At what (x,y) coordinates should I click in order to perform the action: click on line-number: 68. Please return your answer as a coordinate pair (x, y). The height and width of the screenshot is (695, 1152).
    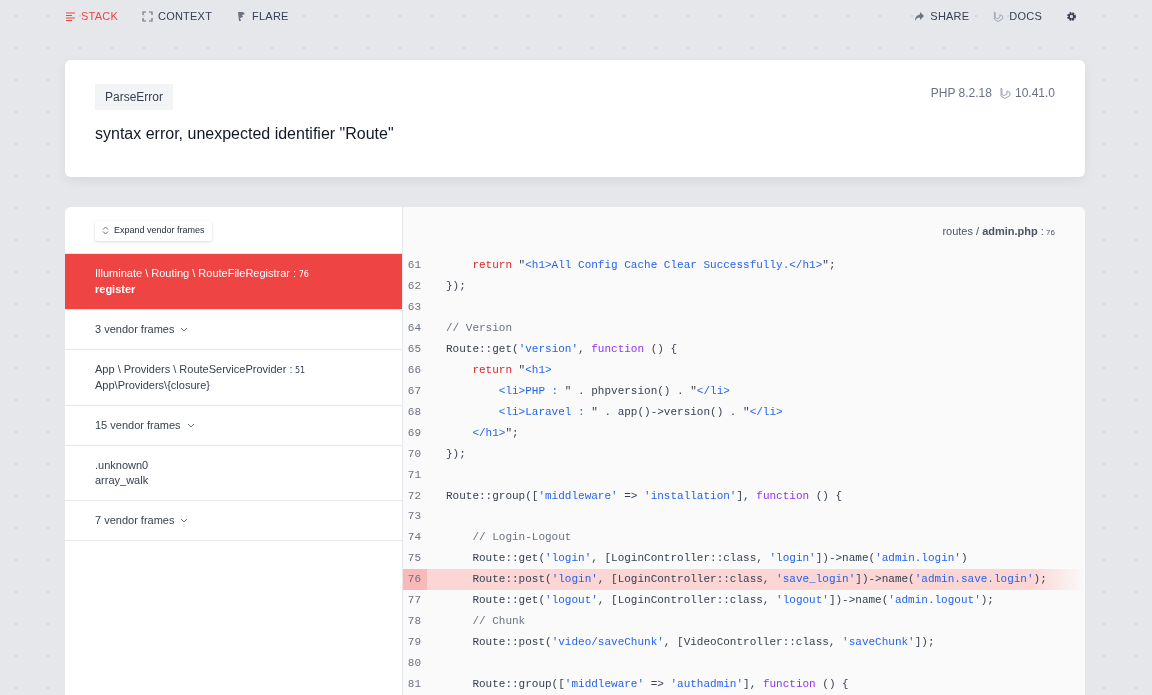
    Looking at the image, I should click on (414, 412).